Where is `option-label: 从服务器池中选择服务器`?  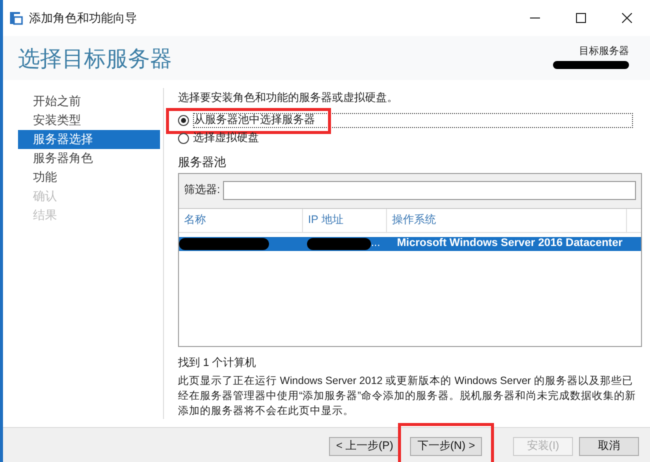 option-label: 从服务器池中选择服务器 is located at coordinates (413, 120).